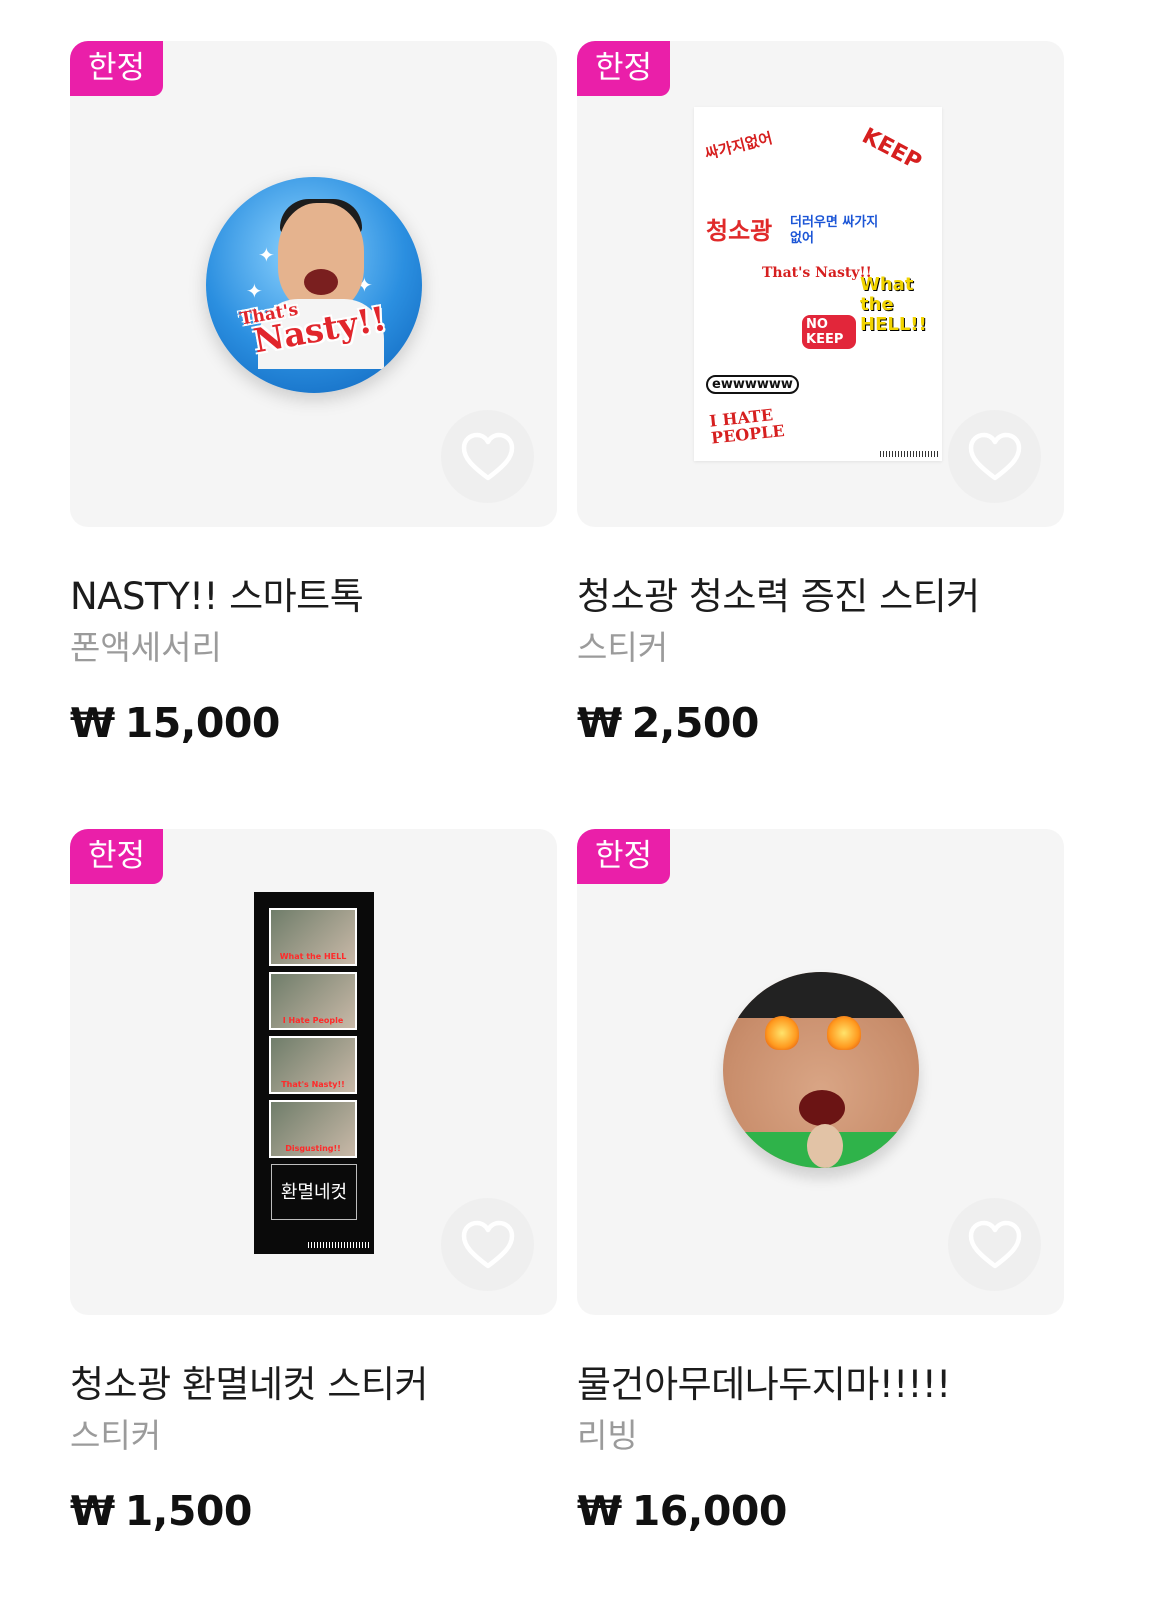 The height and width of the screenshot is (1619, 1170). Describe the element at coordinates (695, 723) in the screenshot. I see `price-value: 2,500` at that location.